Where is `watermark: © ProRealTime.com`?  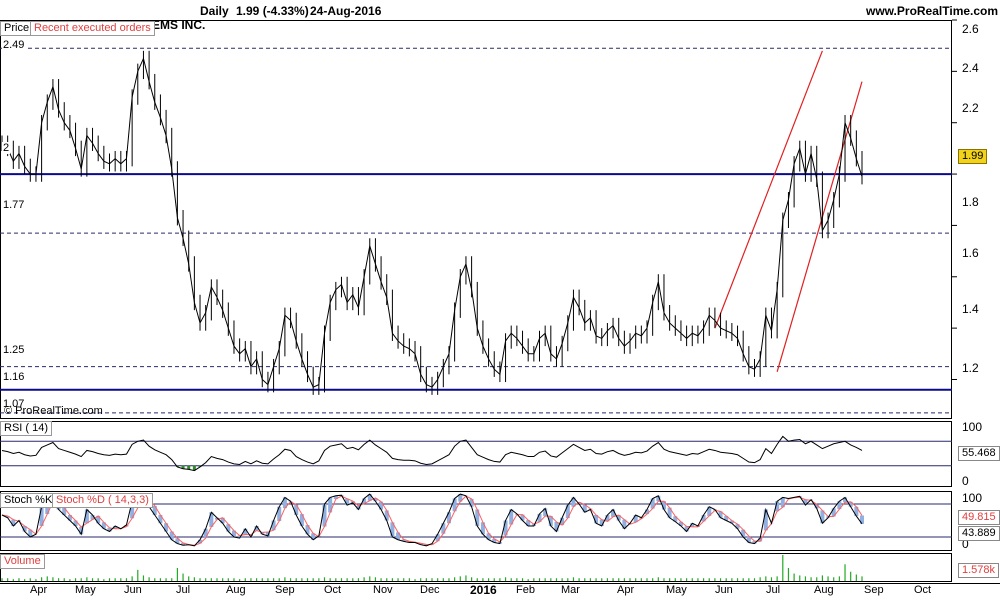
watermark: © ProRealTime.com is located at coordinates (53, 411).